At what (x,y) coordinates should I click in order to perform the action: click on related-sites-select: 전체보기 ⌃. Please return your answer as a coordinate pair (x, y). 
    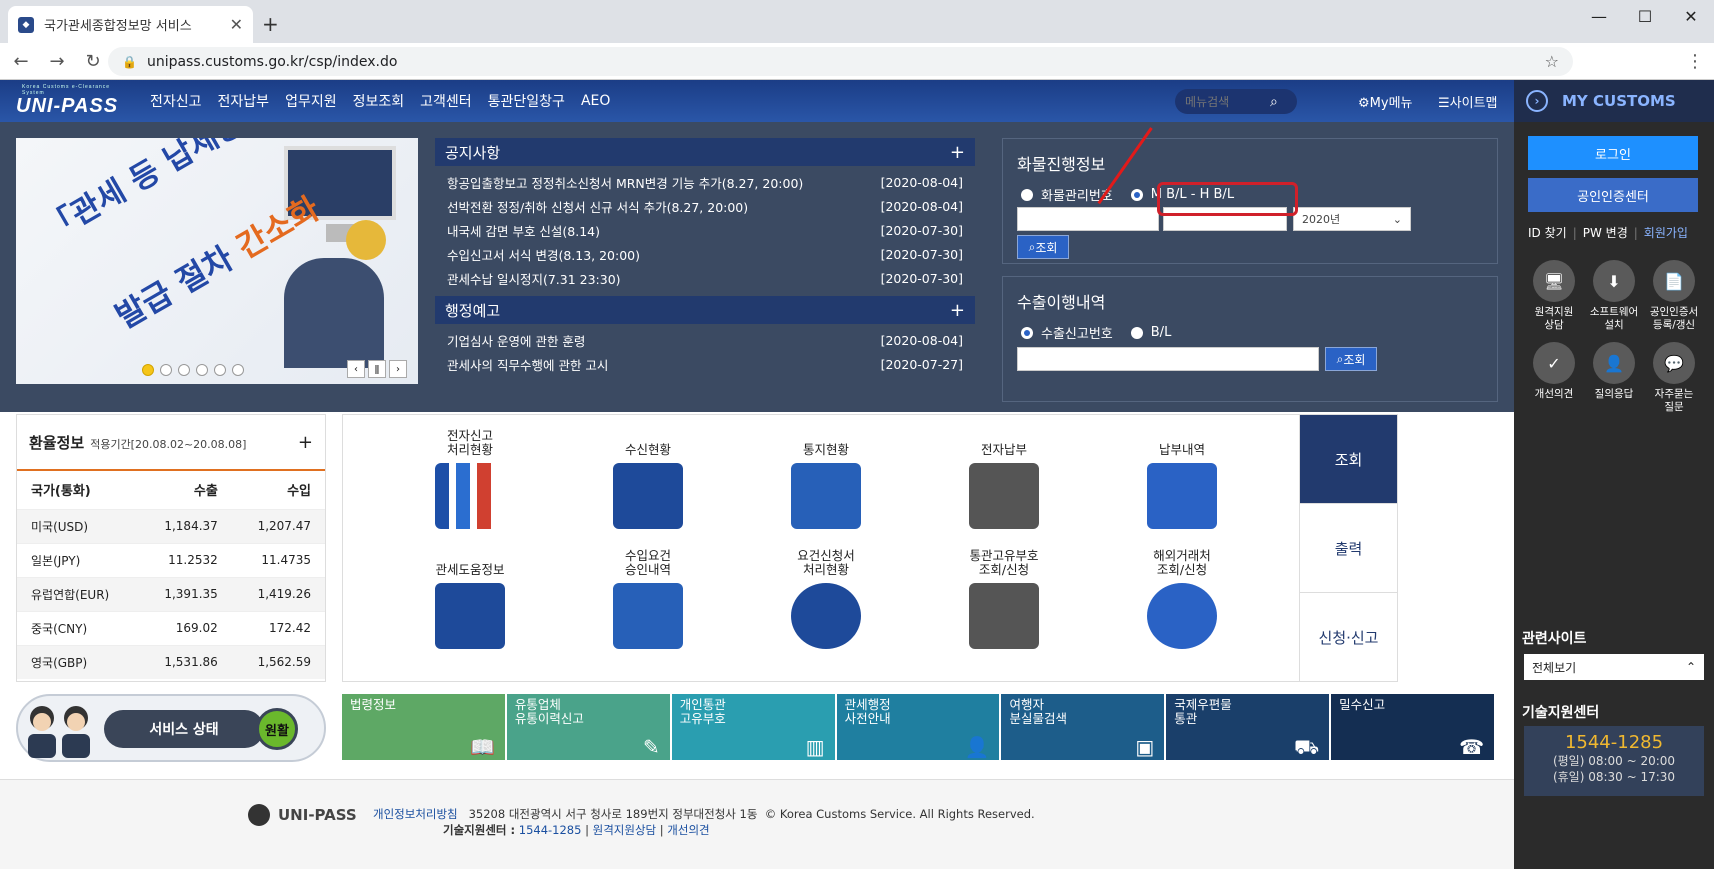
    Looking at the image, I should click on (1614, 667).